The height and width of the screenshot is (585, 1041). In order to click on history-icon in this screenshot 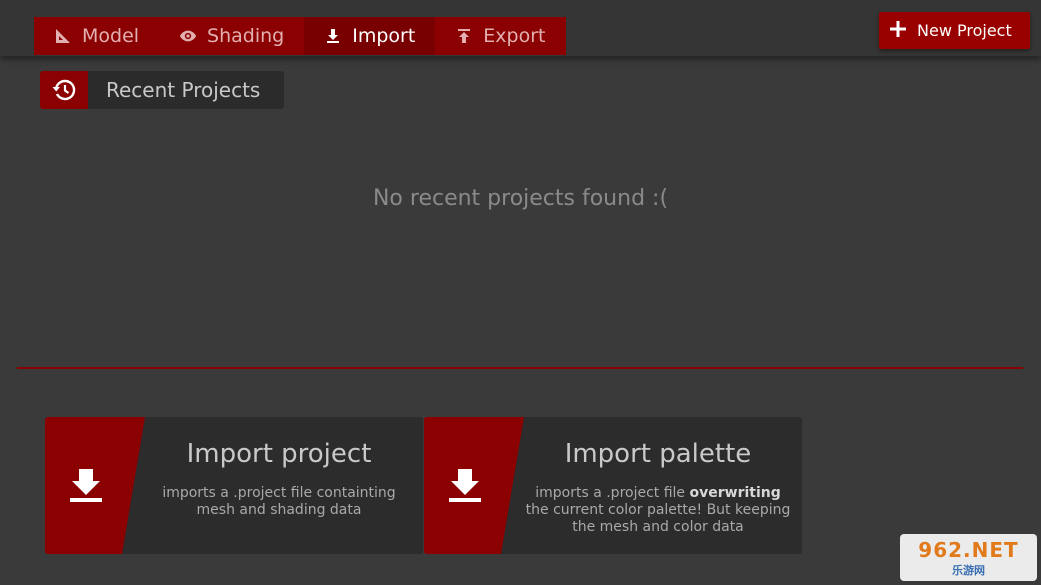, I will do `click(64, 90)`.